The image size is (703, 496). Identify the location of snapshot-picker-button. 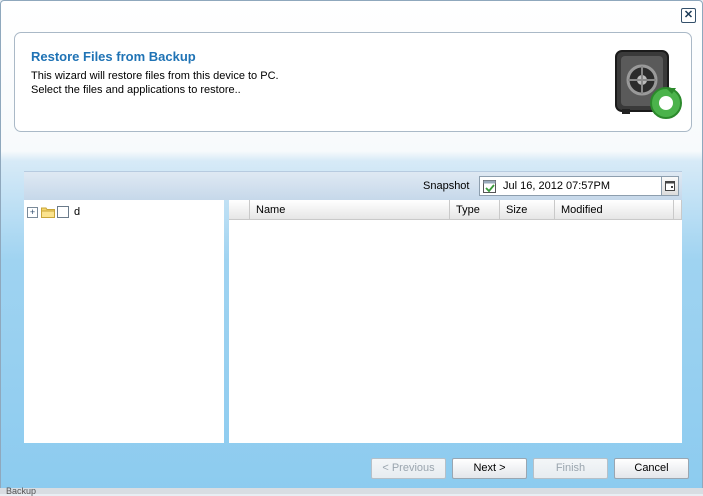
(669, 186).